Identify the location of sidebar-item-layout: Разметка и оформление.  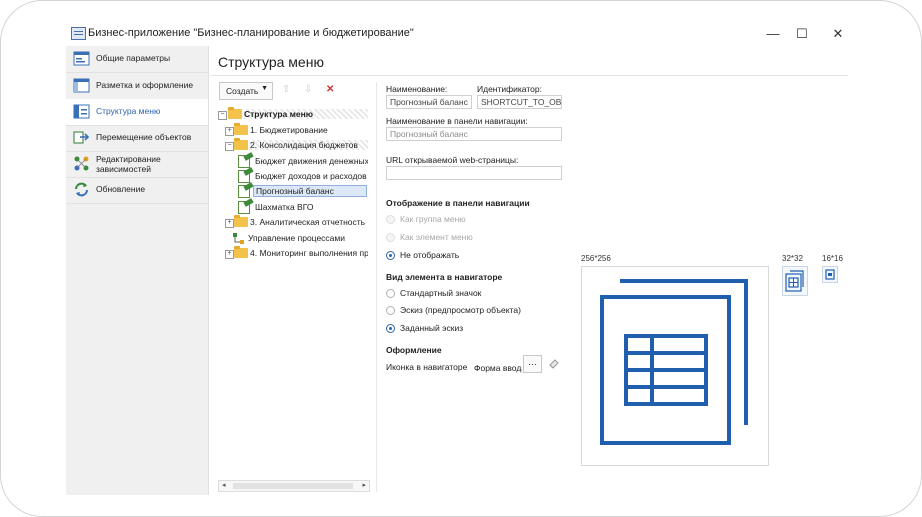
(137, 86).